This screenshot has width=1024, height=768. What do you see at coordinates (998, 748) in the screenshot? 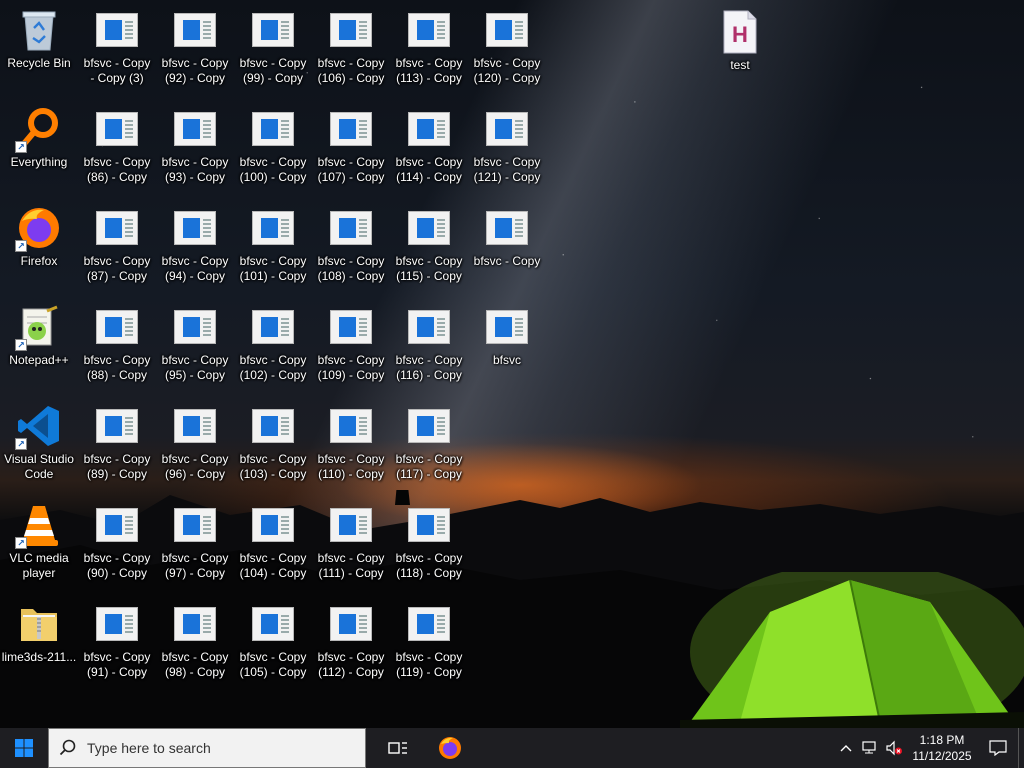
I see `action-center-button` at bounding box center [998, 748].